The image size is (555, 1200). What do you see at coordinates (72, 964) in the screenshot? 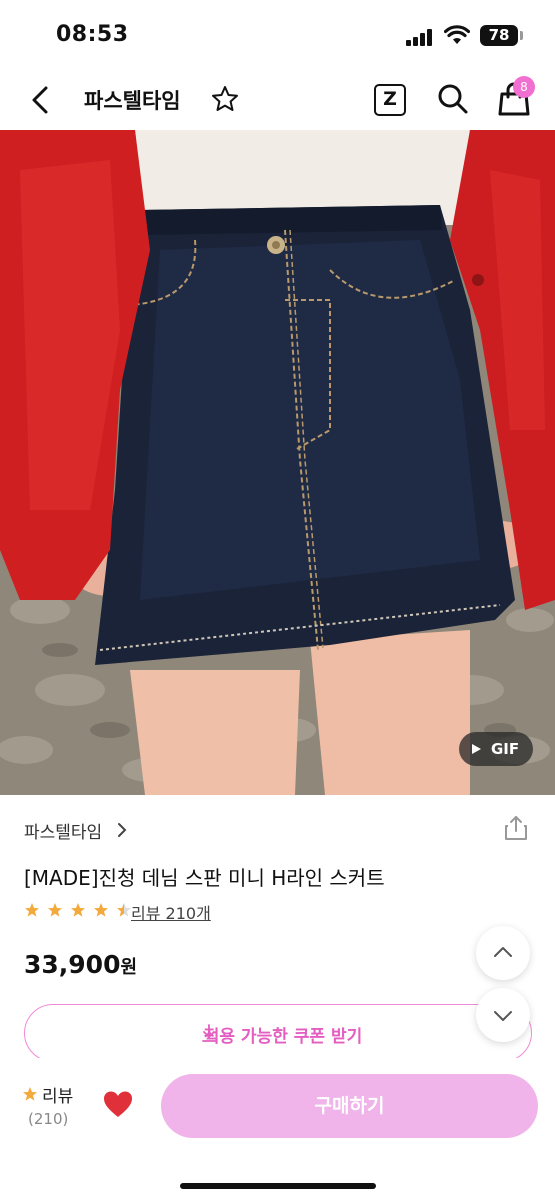
I see `price-number: 33,900` at bounding box center [72, 964].